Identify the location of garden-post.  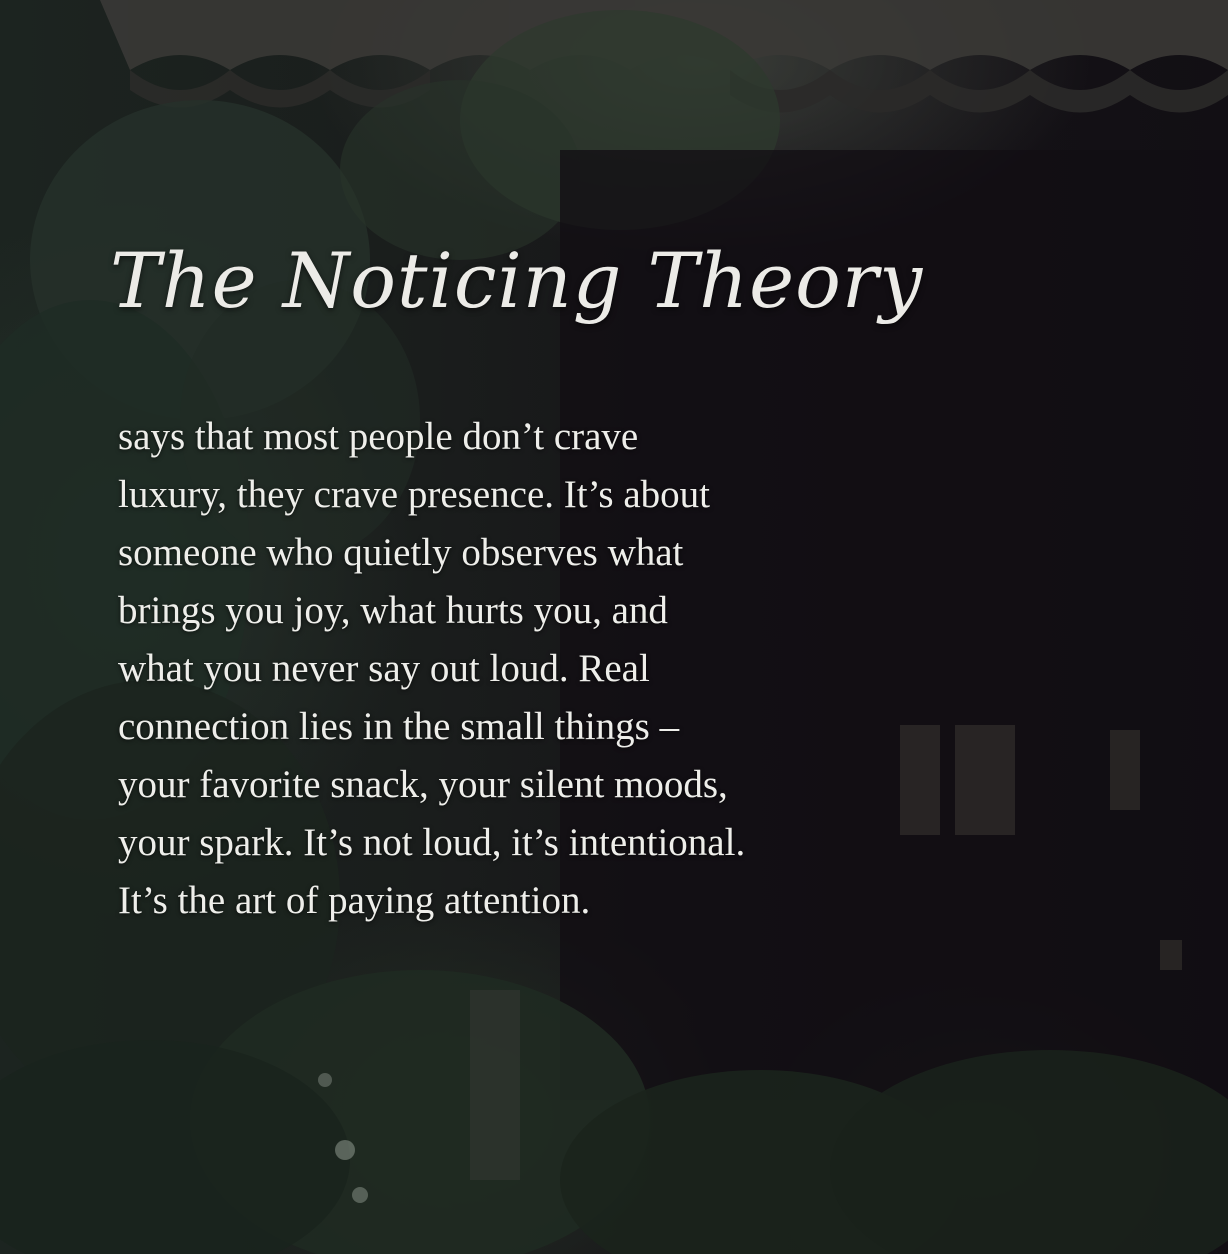
(495, 1085).